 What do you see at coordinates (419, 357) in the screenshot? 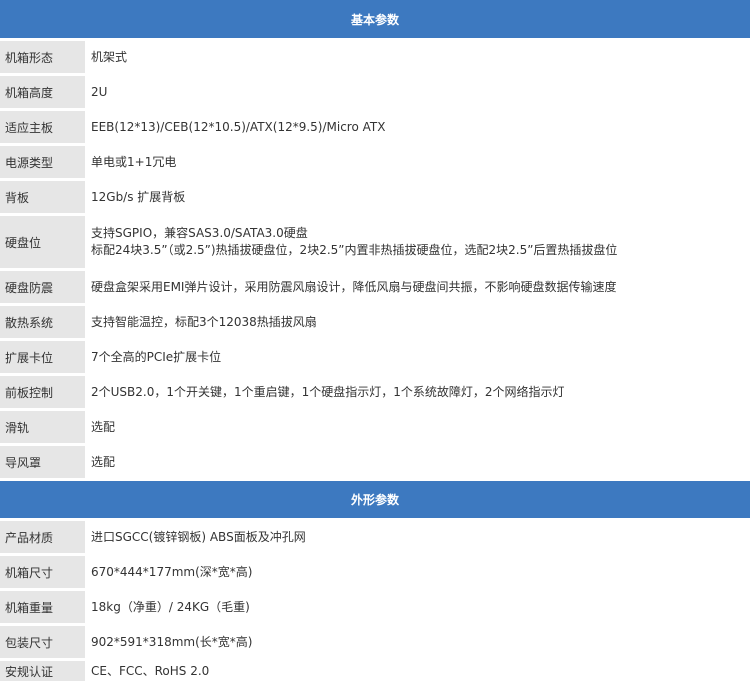
I see `spec-value: 7个全高的PCIe扩展卡位` at bounding box center [419, 357].